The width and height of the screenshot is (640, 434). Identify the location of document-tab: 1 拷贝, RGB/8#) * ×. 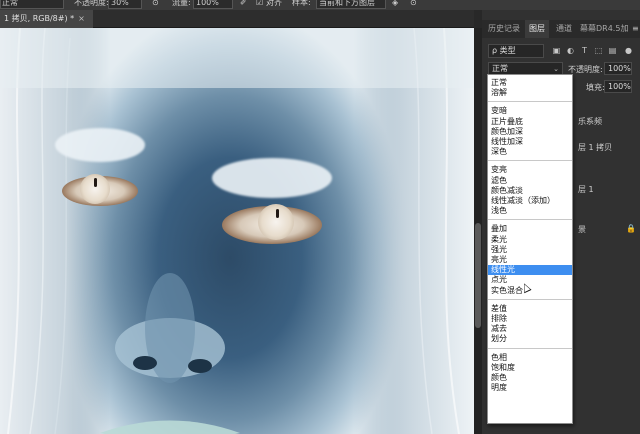
(46, 19).